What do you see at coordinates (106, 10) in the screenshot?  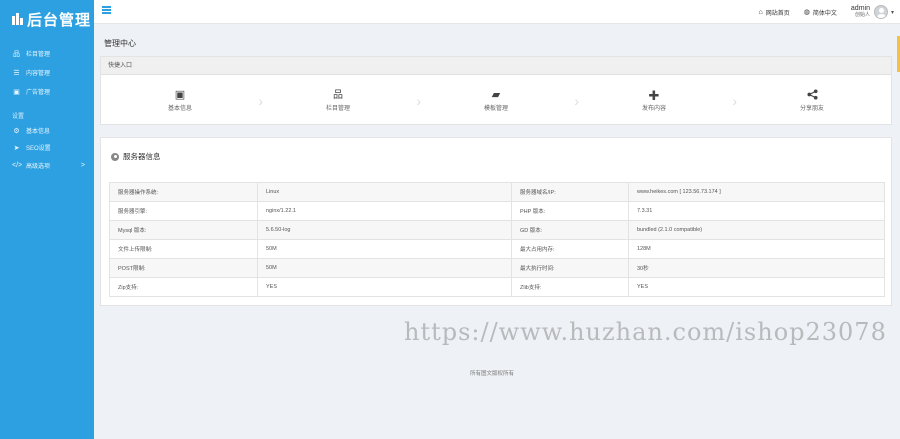 I see `menu-toggle-icon` at bounding box center [106, 10].